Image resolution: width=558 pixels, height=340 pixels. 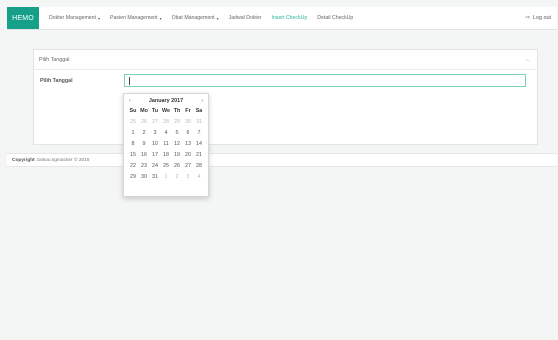 I want to click on copyright-text: zaisou.sgmacker © 2015, so click(x=63, y=160).